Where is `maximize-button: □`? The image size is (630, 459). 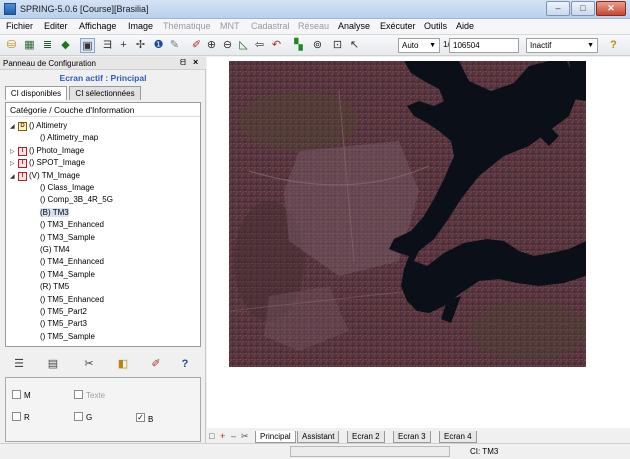 maximize-button: □ is located at coordinates (583, 8).